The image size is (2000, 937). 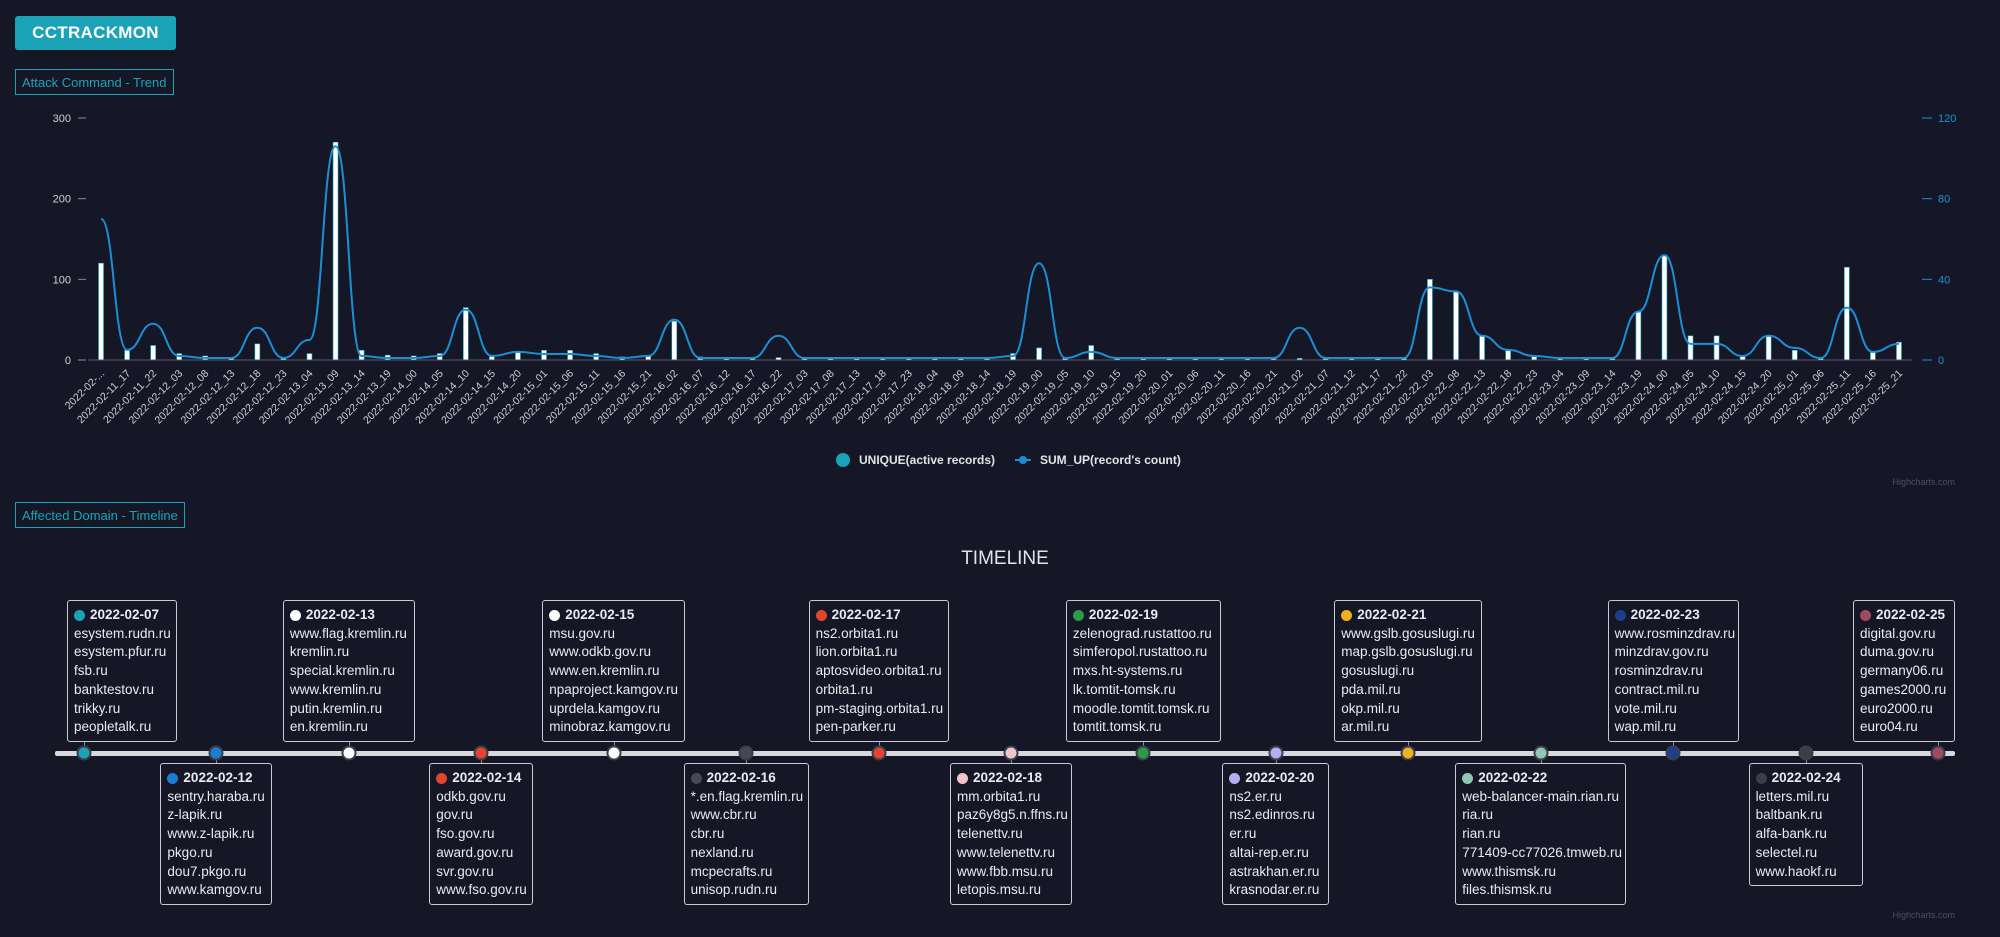 What do you see at coordinates (1110, 460) in the screenshot?
I see `legend-sum-label: SUM_UP(record's count)` at bounding box center [1110, 460].